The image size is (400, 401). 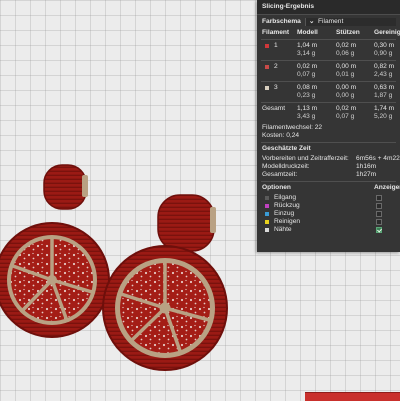 What do you see at coordinates (384, 66) in the screenshot?
I see `flushed-length: 0,82 m` at bounding box center [384, 66].